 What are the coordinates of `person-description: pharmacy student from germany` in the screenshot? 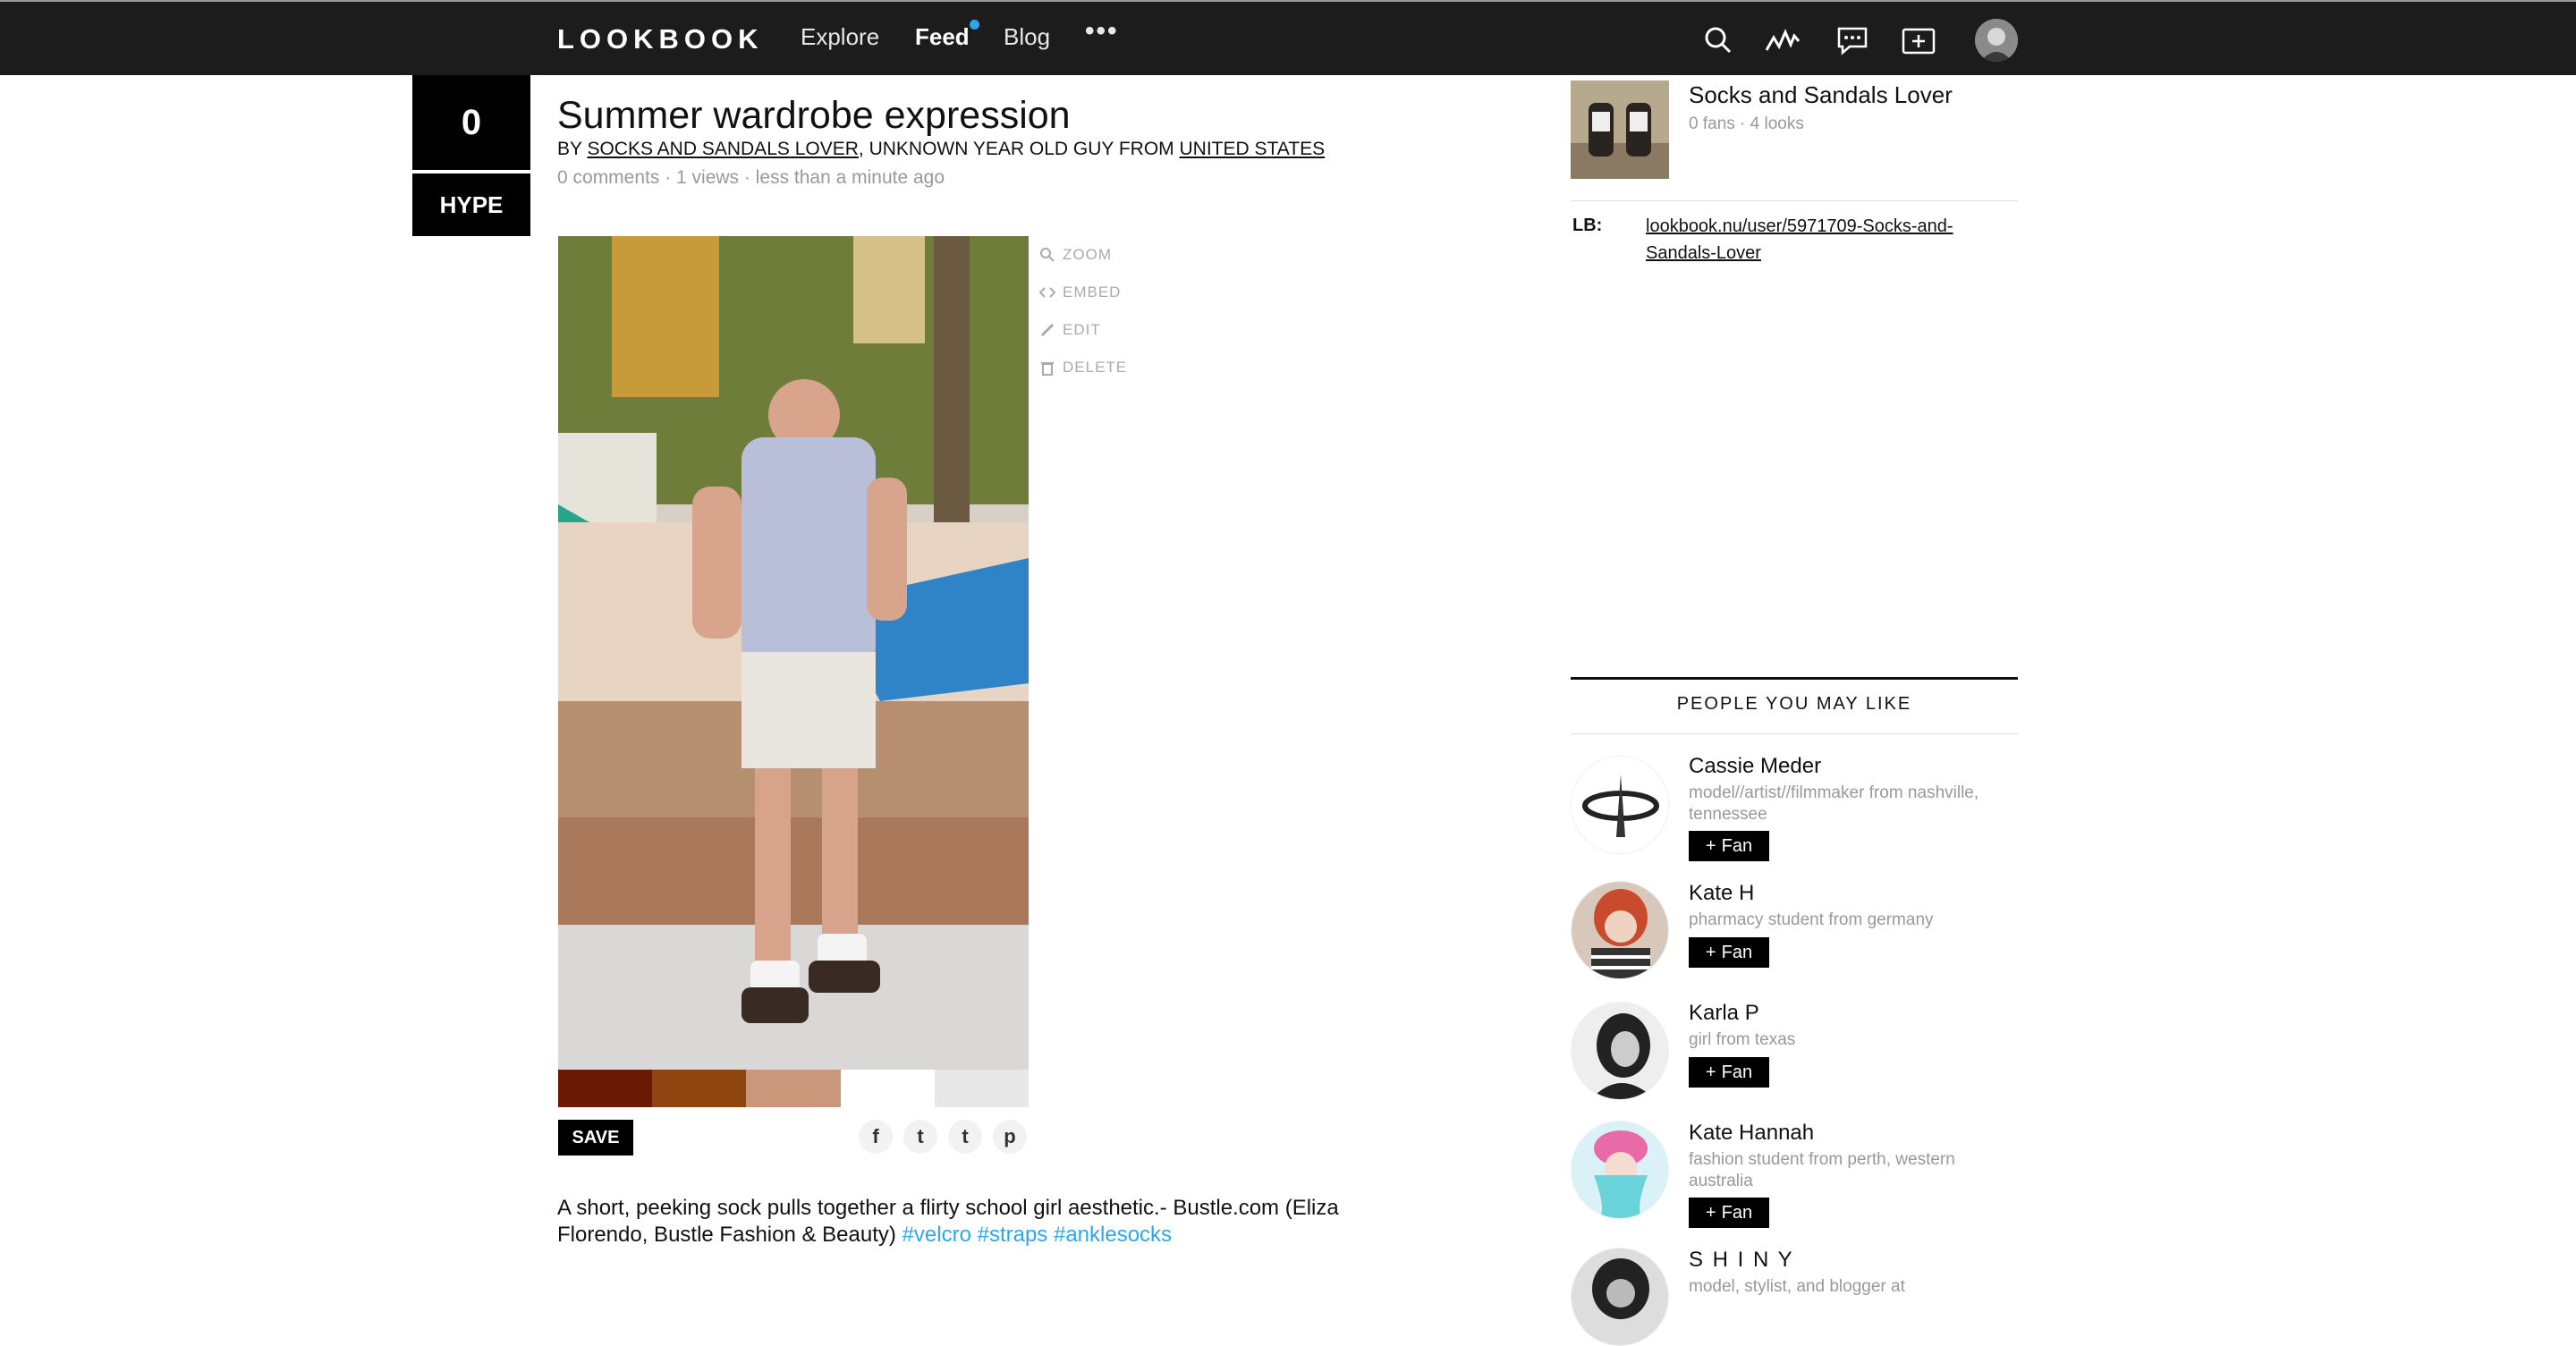 It's located at (1811, 919).